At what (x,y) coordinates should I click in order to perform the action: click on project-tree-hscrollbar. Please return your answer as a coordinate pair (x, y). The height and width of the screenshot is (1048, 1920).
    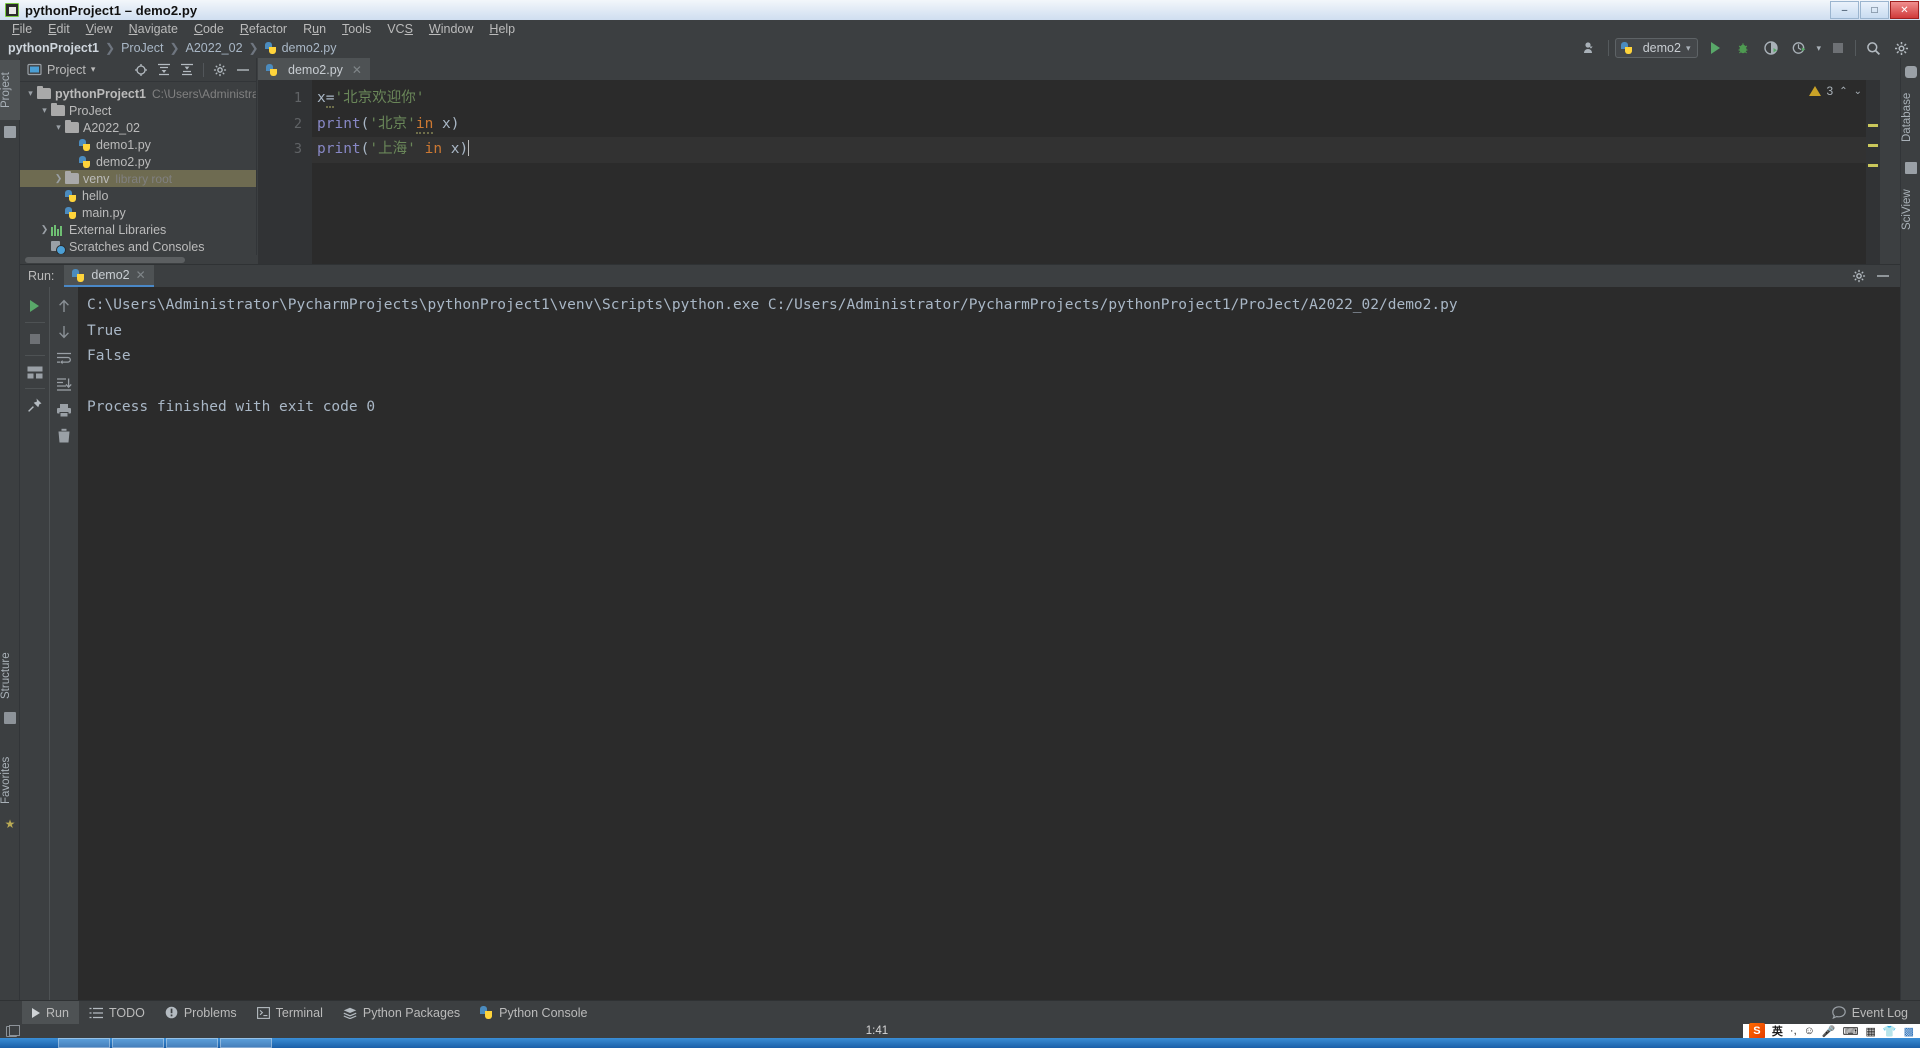
    Looking at the image, I should click on (138, 259).